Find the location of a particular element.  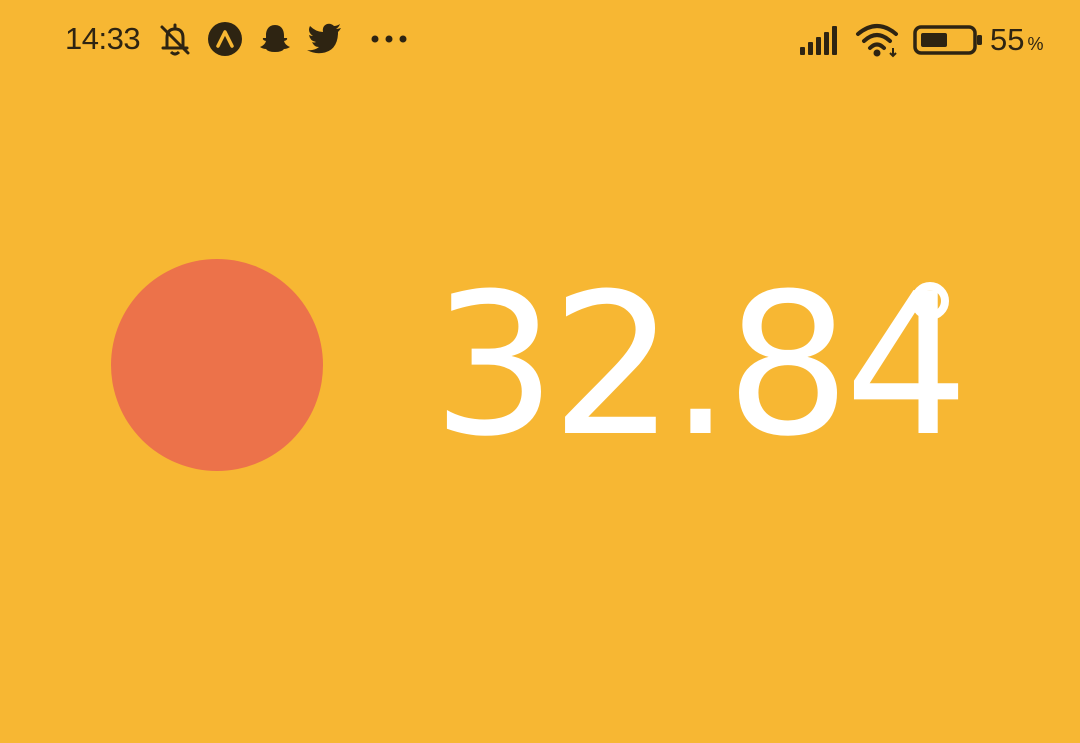

bell-off-icon is located at coordinates (175, 40).